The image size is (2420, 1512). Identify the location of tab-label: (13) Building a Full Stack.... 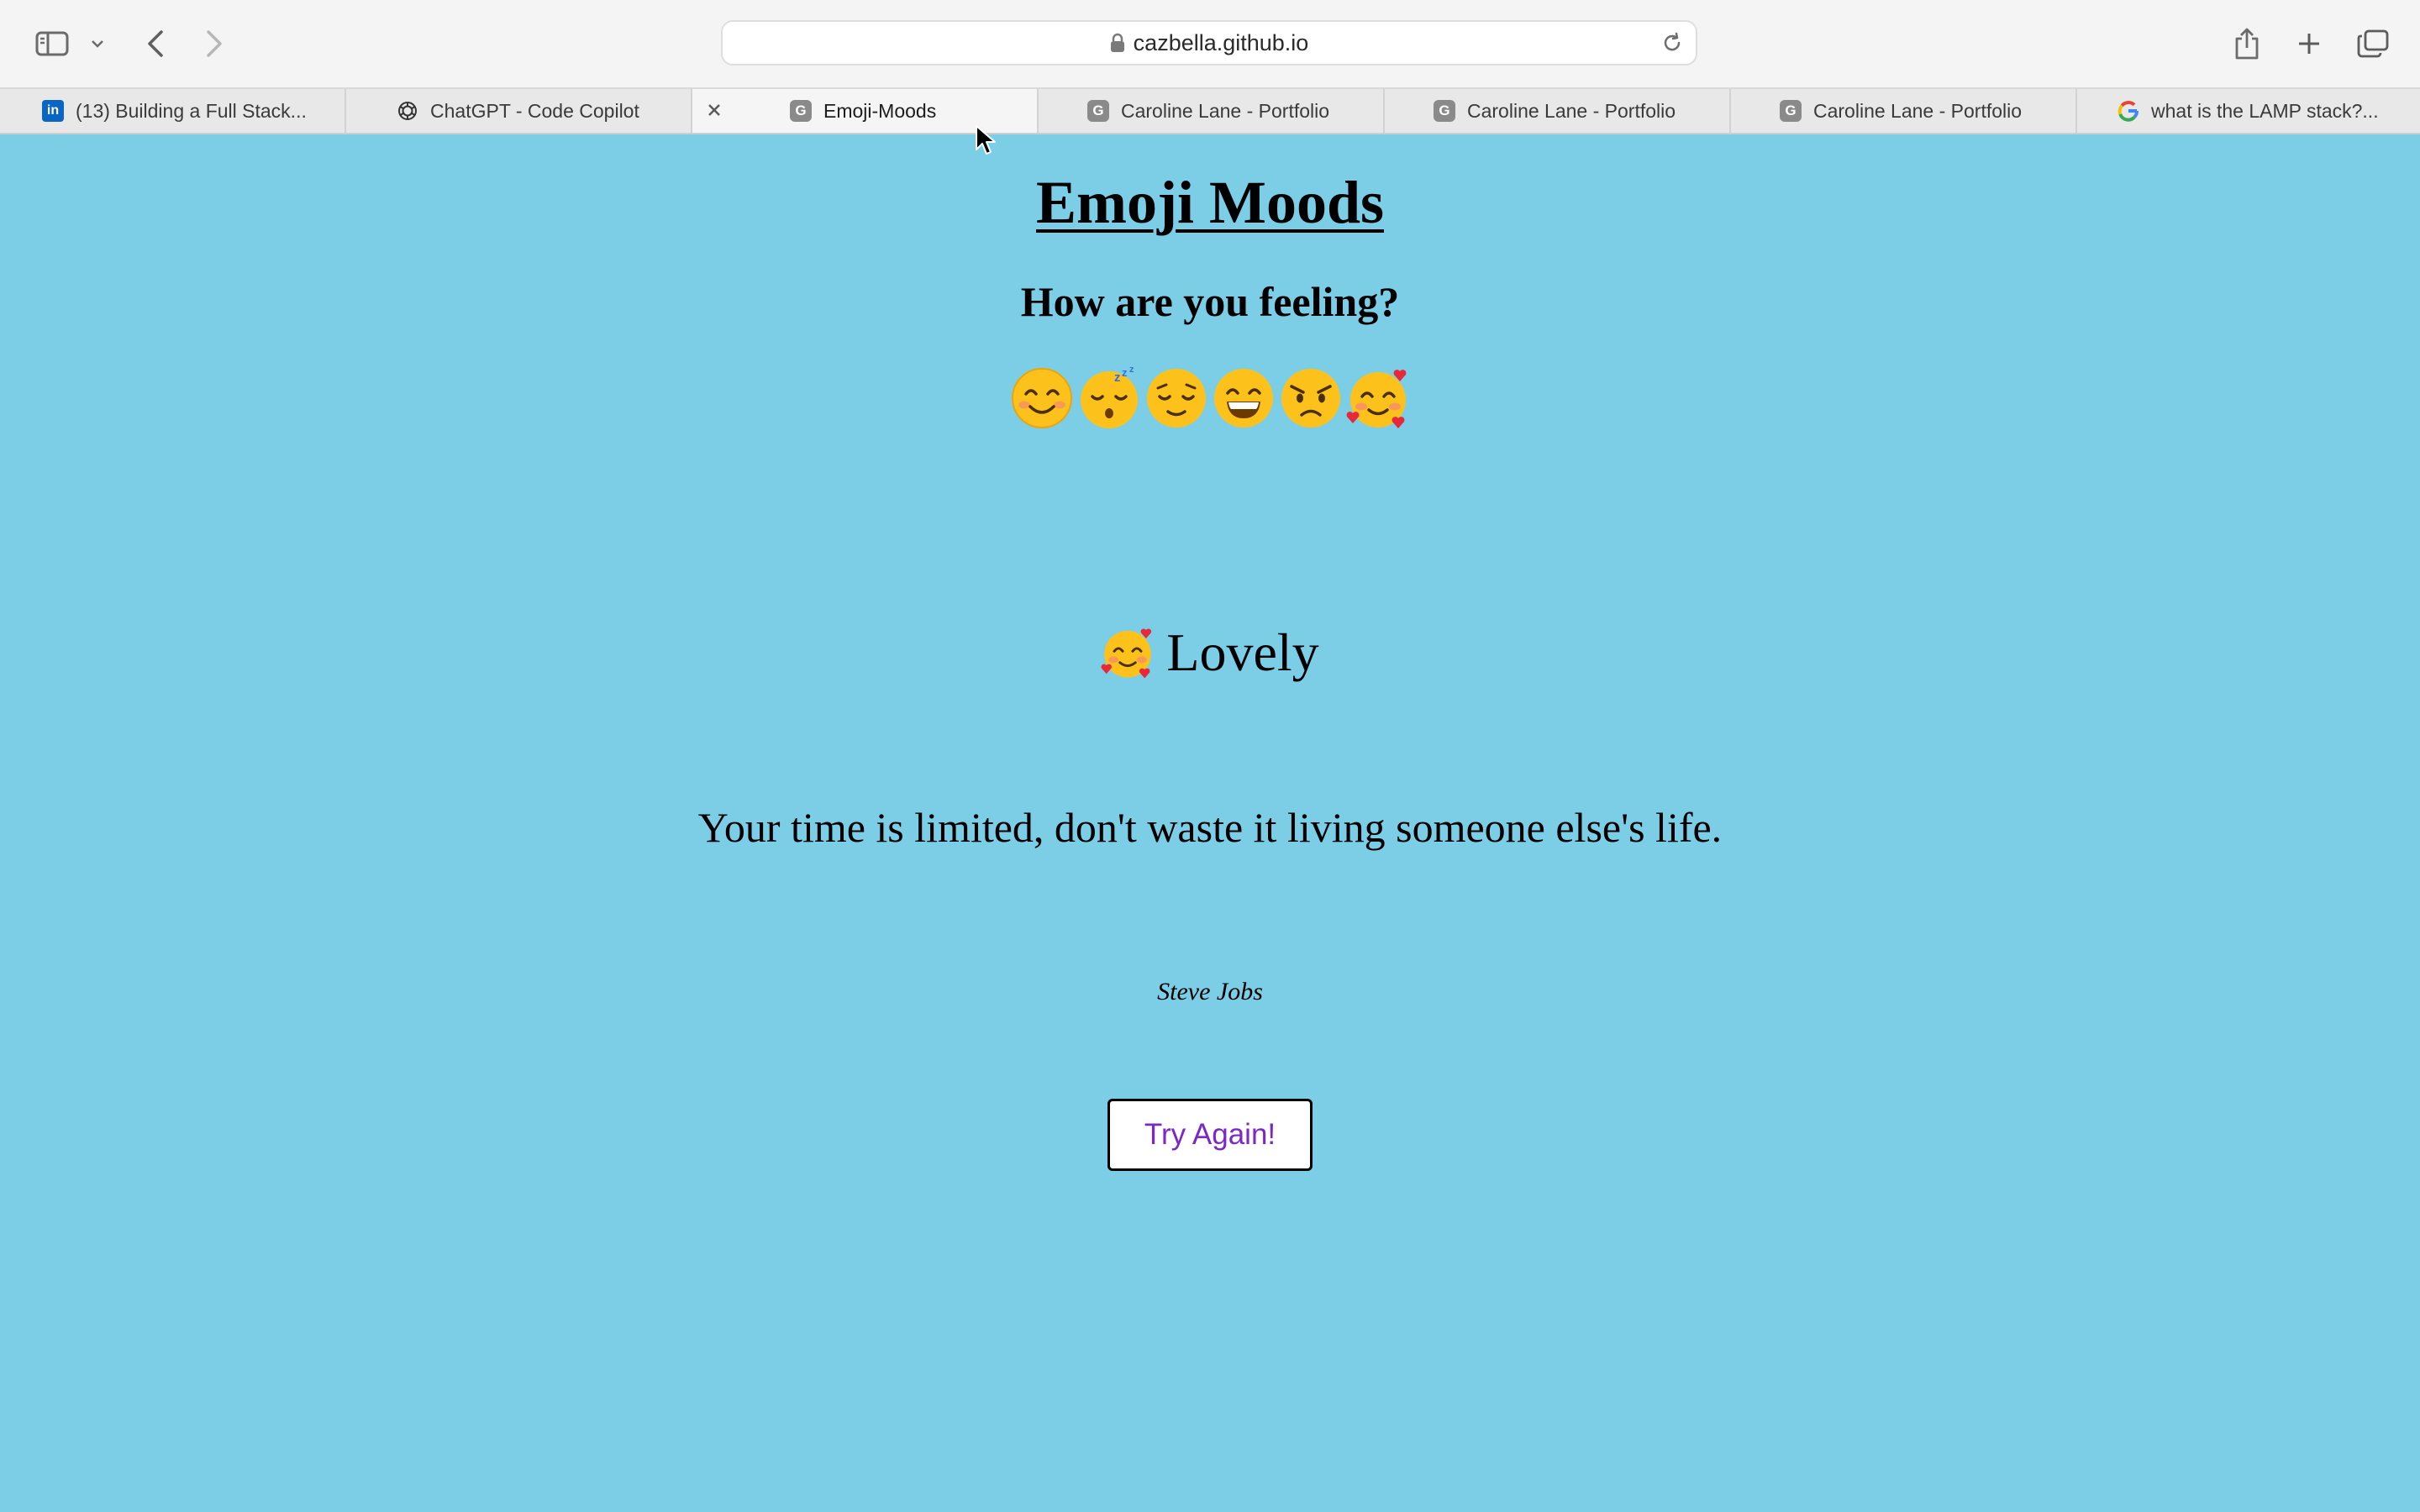
(191, 110).